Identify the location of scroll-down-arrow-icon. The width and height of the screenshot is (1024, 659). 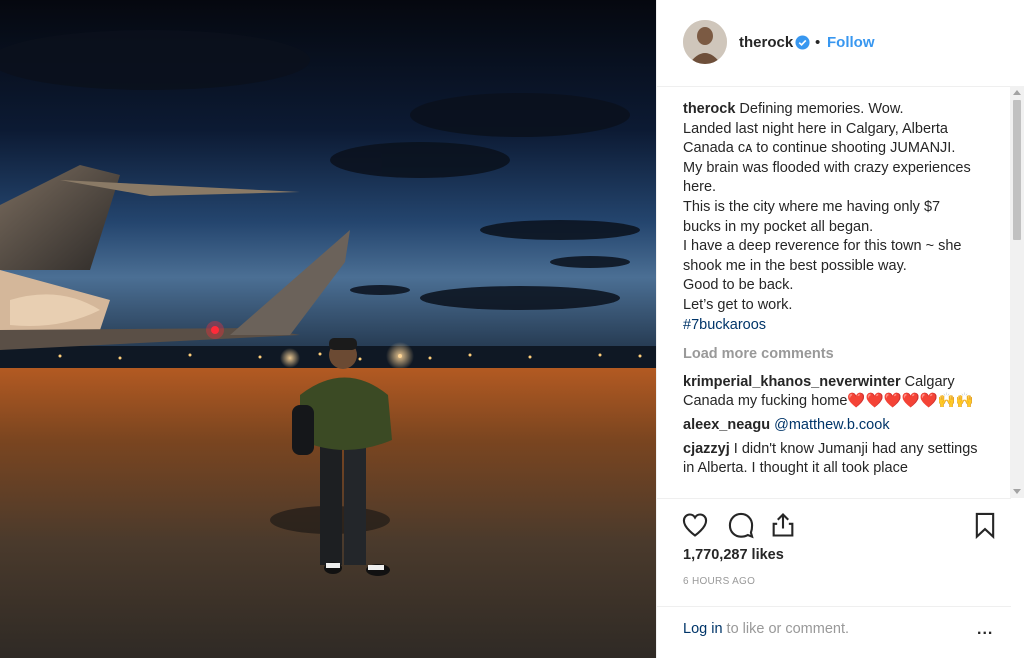
(1017, 491).